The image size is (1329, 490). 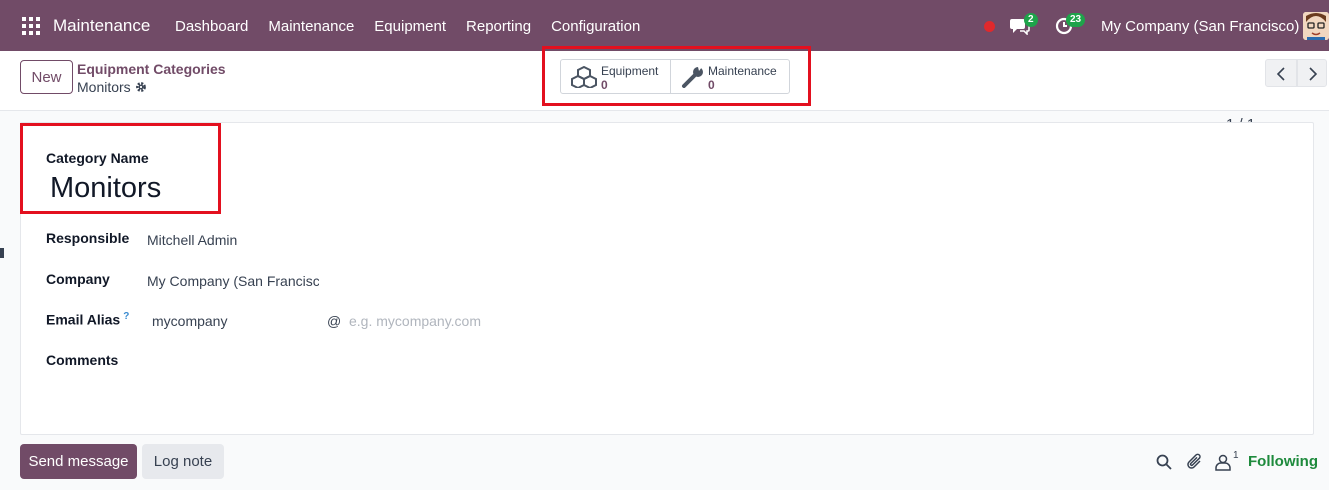 I want to click on user-avatar, so click(x=1316, y=26).